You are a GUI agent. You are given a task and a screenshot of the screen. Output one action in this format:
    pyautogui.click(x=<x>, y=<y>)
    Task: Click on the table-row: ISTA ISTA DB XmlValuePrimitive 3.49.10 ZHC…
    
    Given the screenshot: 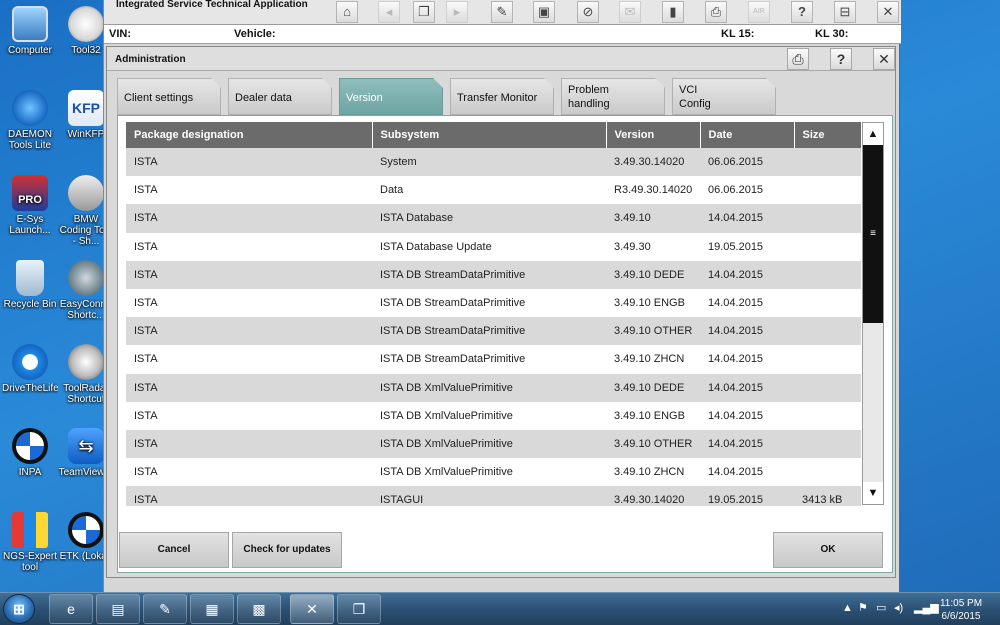 What is the action you would take?
    pyautogui.click(x=493, y=472)
    